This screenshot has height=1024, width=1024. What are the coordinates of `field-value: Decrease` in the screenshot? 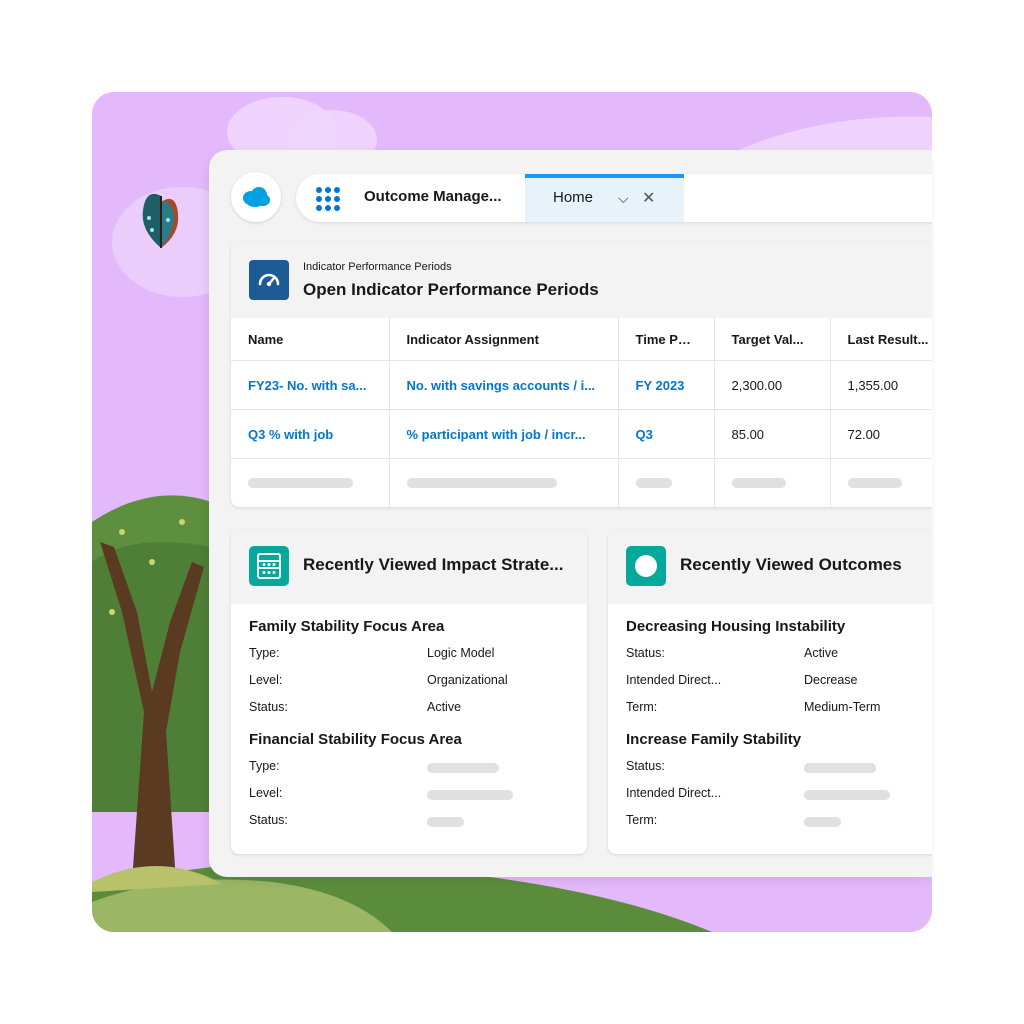 It's located at (831, 680).